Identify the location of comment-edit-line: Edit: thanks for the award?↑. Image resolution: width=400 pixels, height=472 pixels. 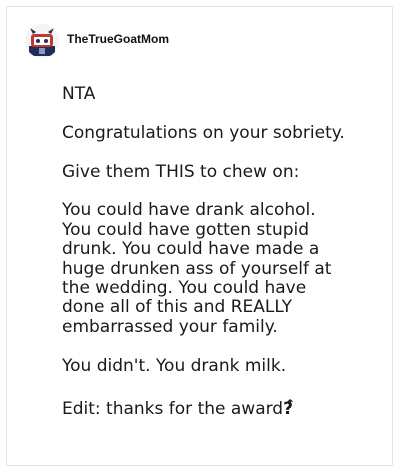
(224, 407).